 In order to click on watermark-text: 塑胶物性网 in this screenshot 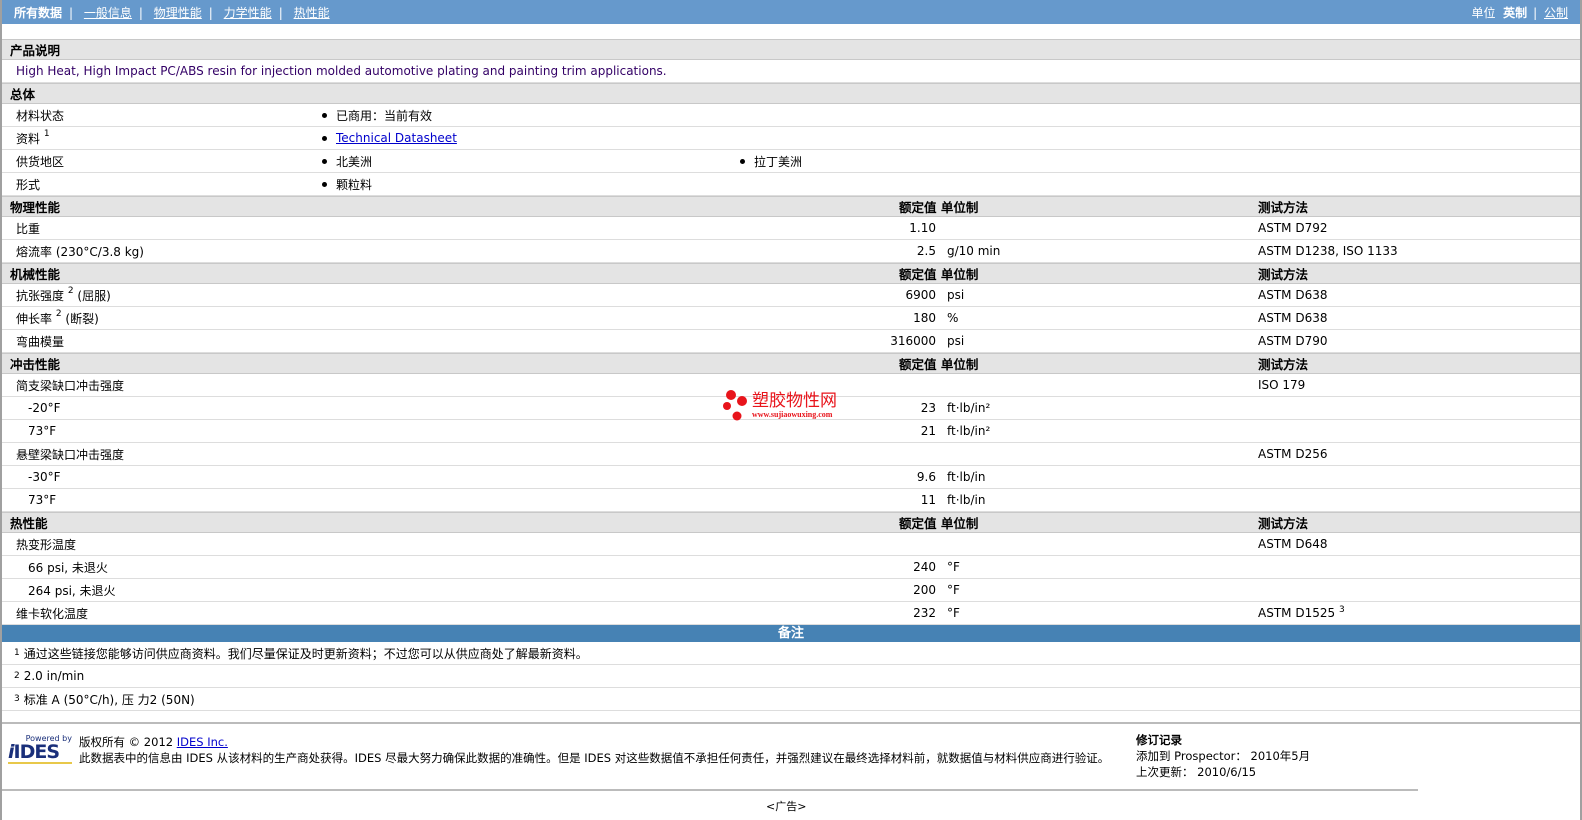, I will do `click(794, 400)`.